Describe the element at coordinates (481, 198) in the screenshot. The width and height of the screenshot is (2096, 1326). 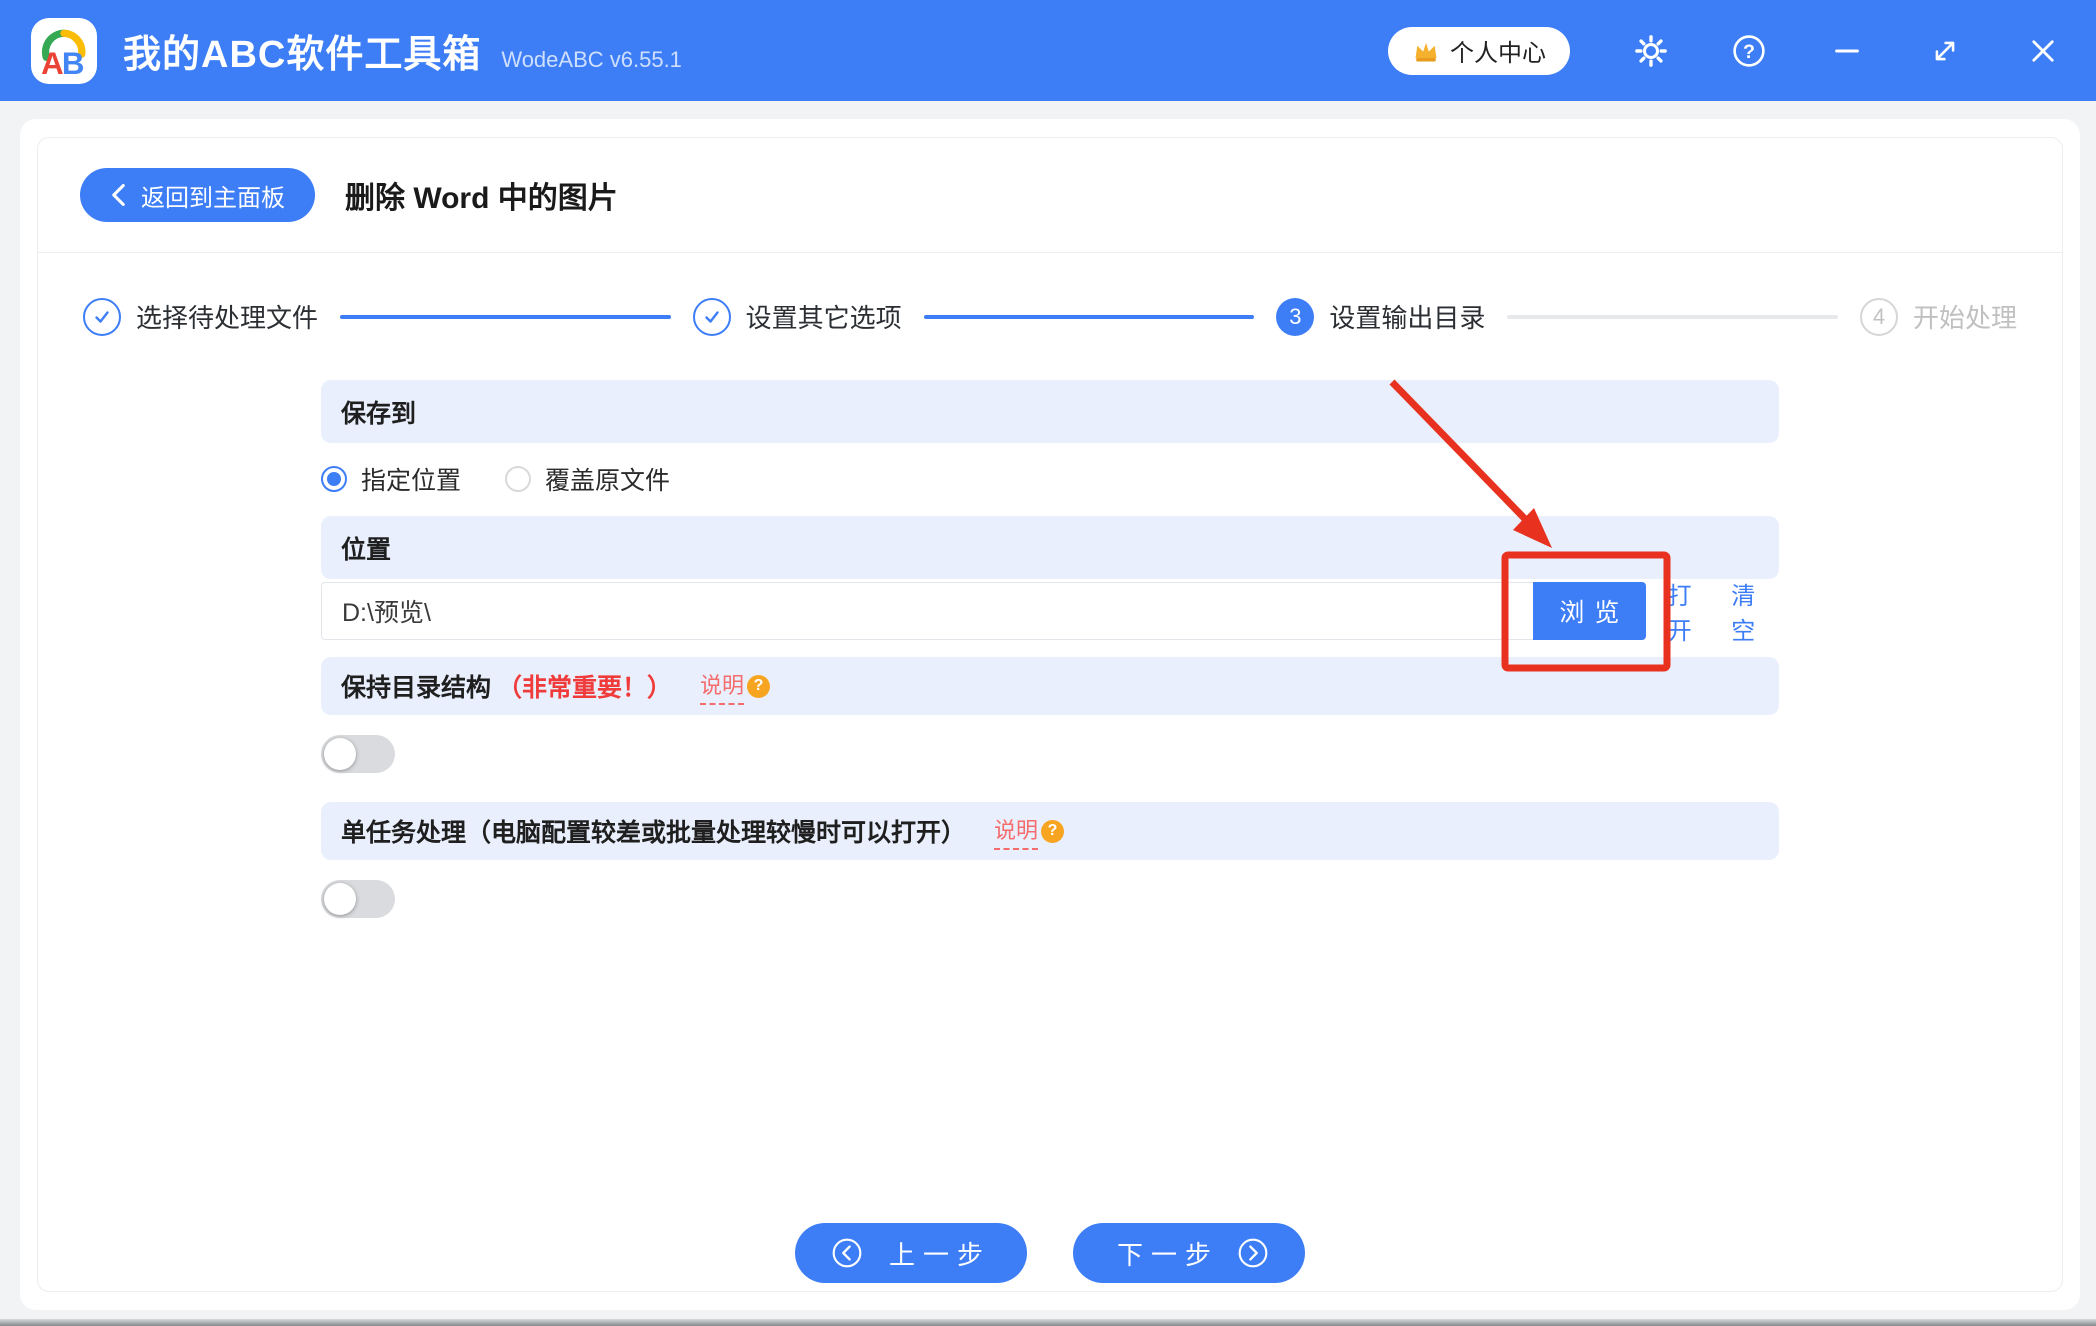
I see `page-title: 删除 Word 中的图片` at that location.